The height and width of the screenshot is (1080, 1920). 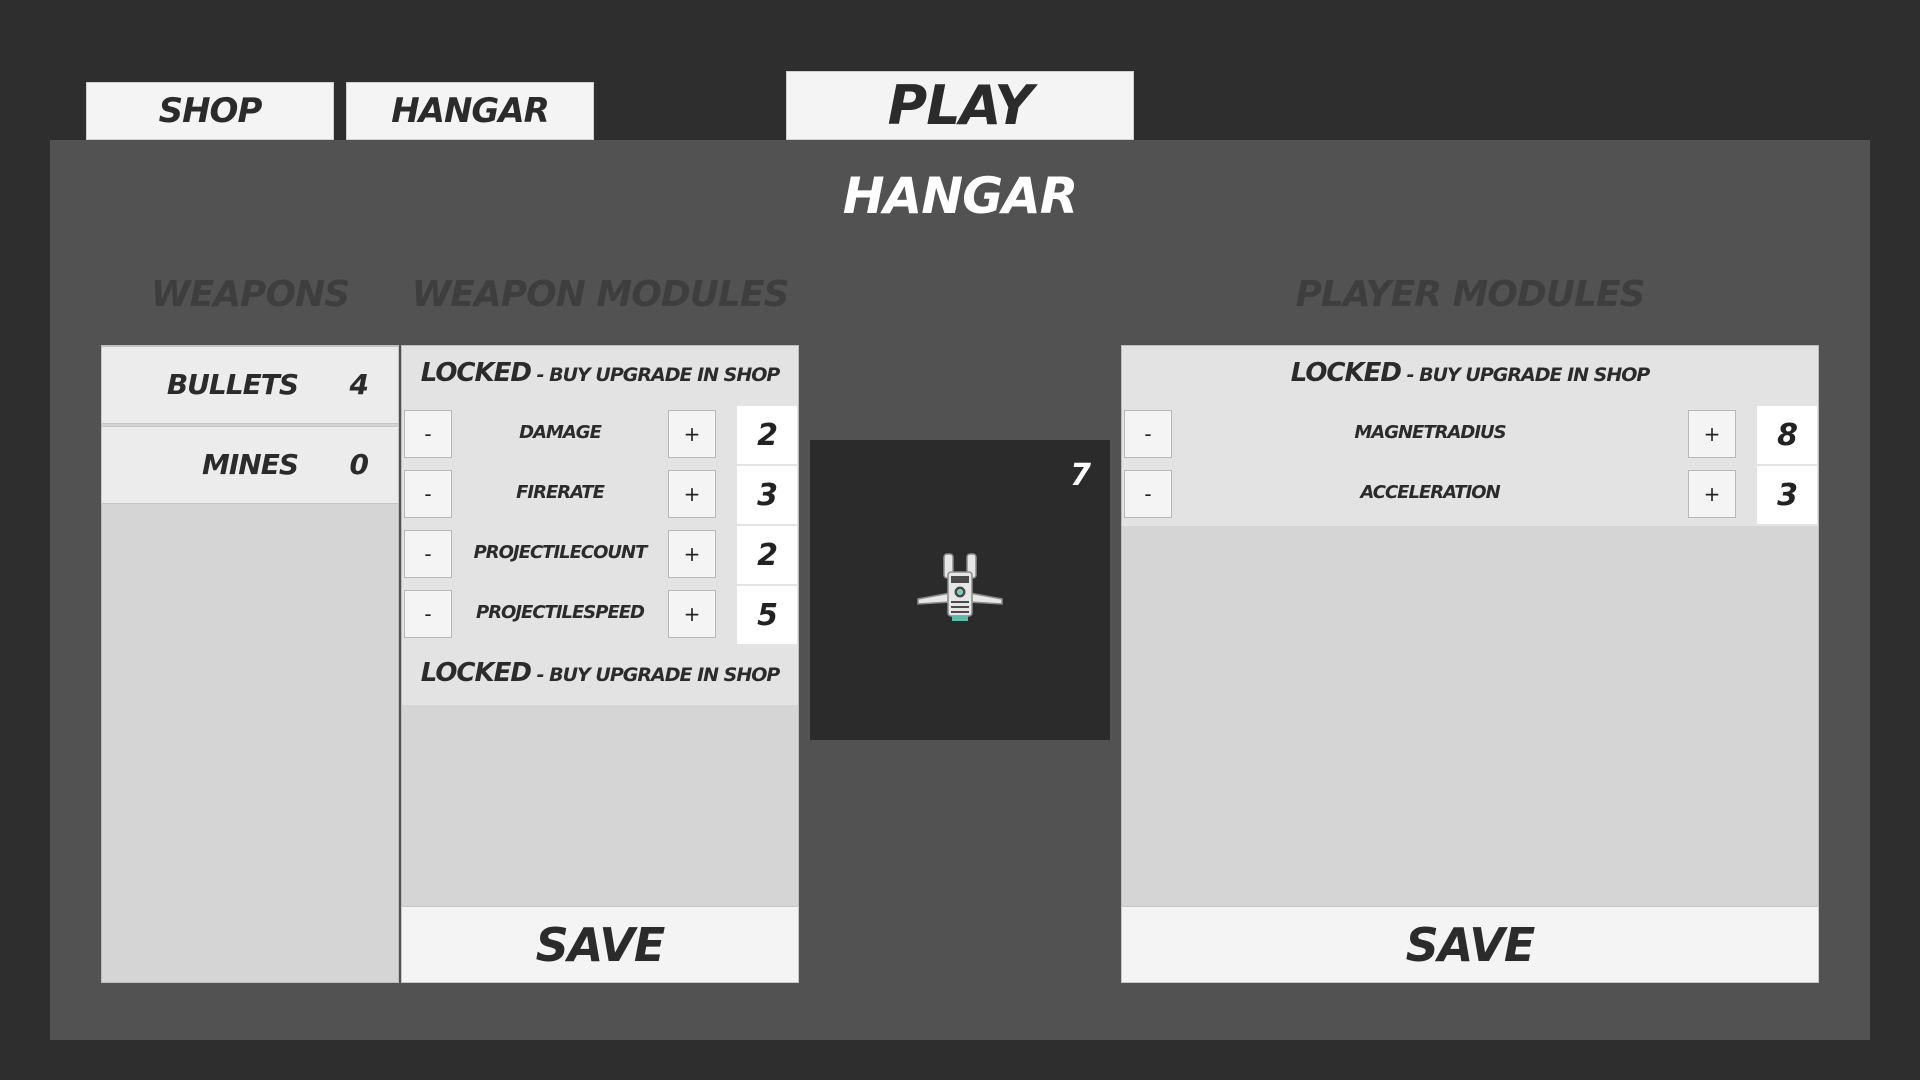 I want to click on page-title: HANGAR, so click(x=960, y=196).